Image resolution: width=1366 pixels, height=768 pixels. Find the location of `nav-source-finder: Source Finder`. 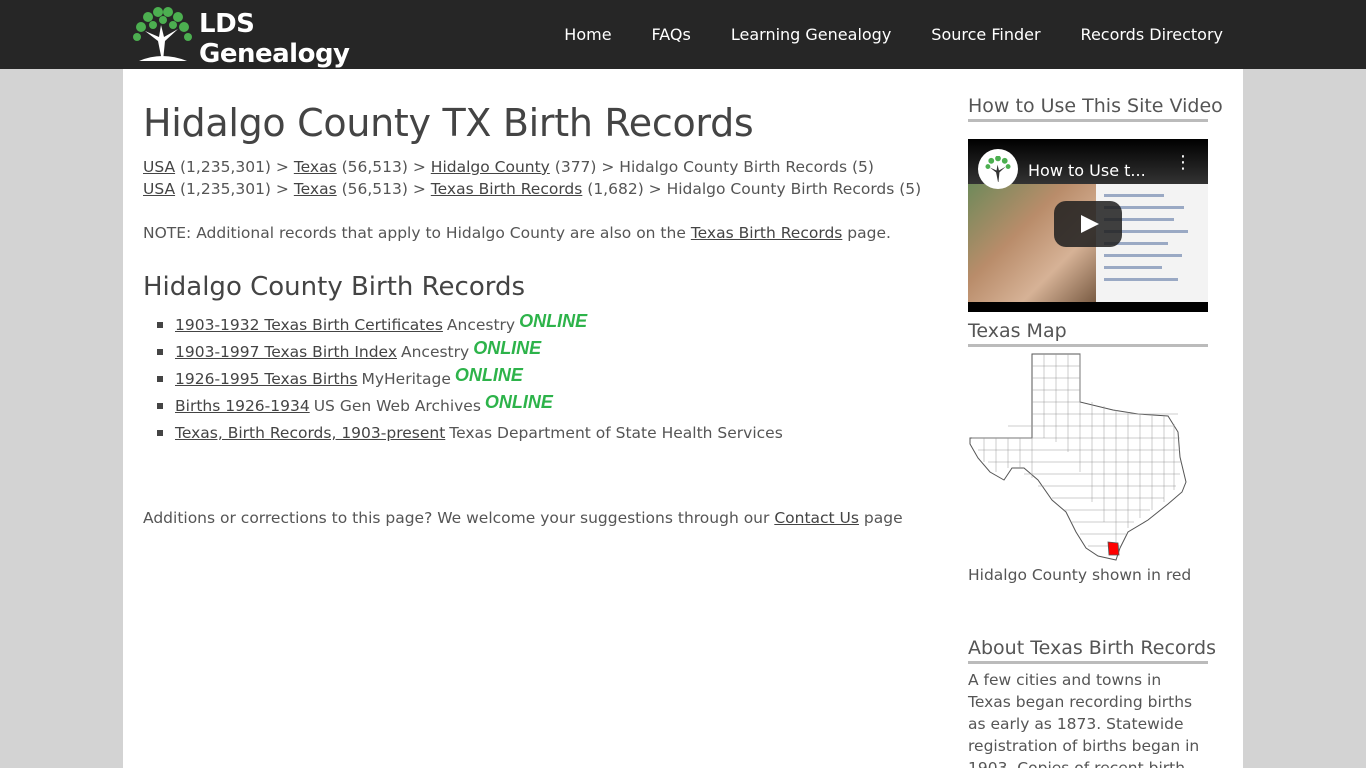

nav-source-finder: Source Finder is located at coordinates (985, 34).